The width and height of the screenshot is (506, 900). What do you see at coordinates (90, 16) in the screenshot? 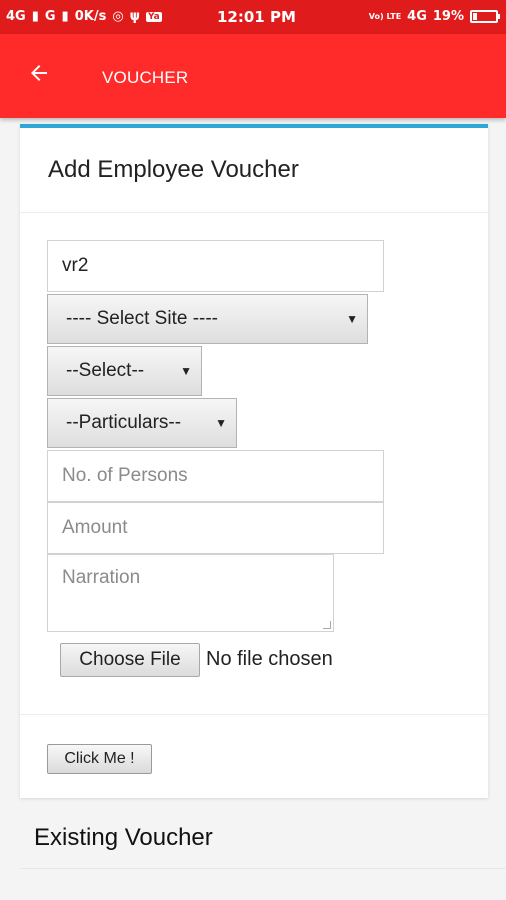
I see `data-speed: 0K/s` at bounding box center [90, 16].